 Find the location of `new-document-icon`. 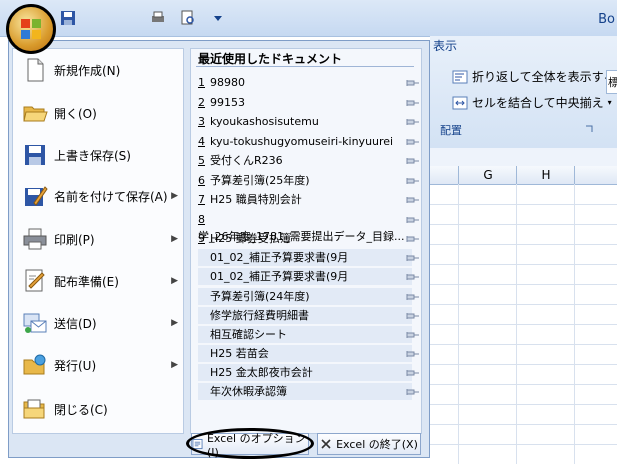

new-document-icon is located at coordinates (35, 70).